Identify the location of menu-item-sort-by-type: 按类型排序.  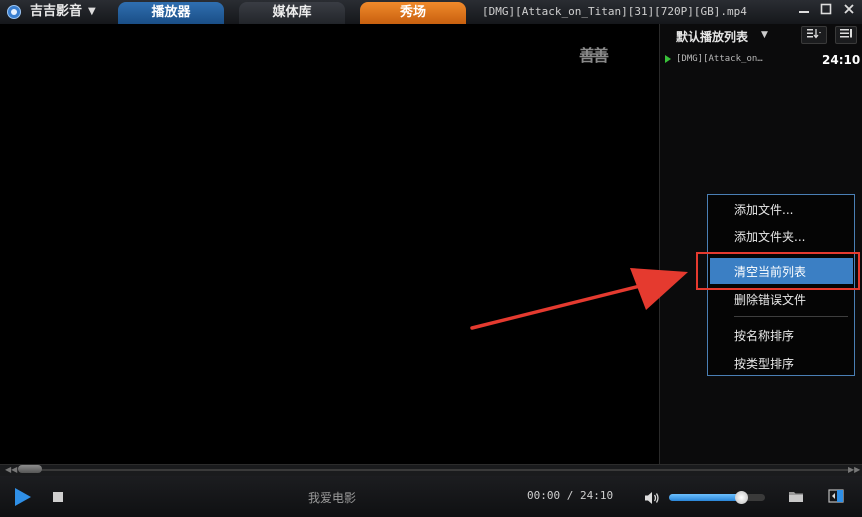
(764, 363).